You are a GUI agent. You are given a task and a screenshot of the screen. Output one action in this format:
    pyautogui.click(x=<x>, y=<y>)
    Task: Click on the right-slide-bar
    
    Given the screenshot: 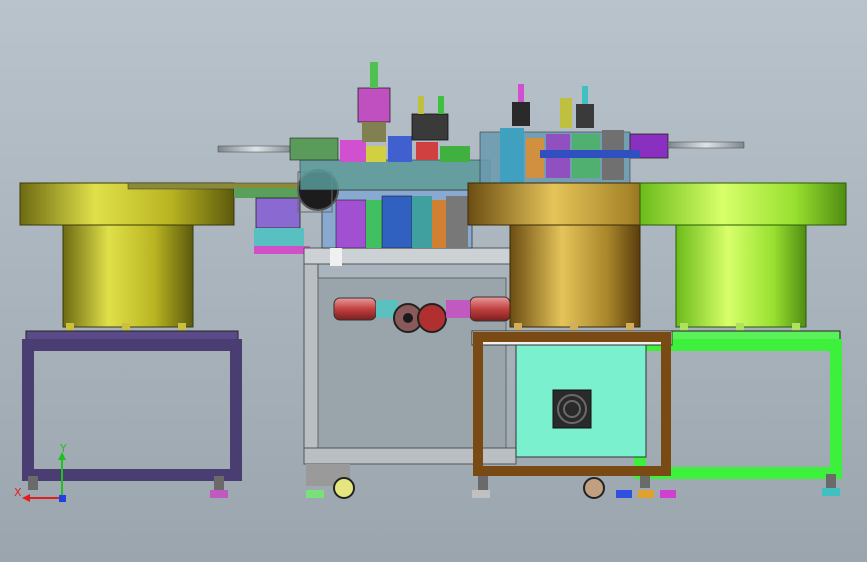 What is the action you would take?
    pyautogui.click(x=590, y=154)
    